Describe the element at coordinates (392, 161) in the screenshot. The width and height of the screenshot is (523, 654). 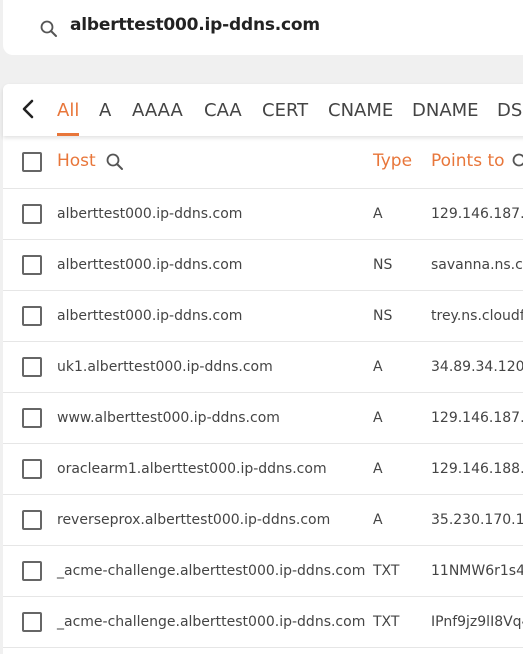
I see `type-column-header: Type` at that location.